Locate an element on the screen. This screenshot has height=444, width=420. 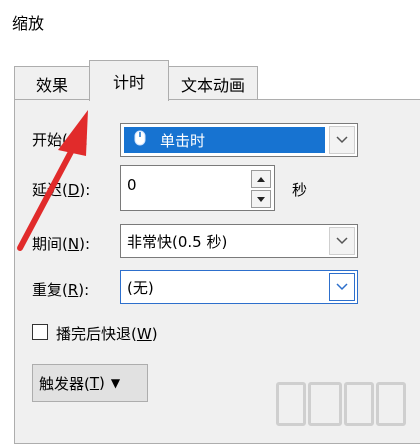
tab-bar: 效果 计时 文本动画 is located at coordinates (210, 80).